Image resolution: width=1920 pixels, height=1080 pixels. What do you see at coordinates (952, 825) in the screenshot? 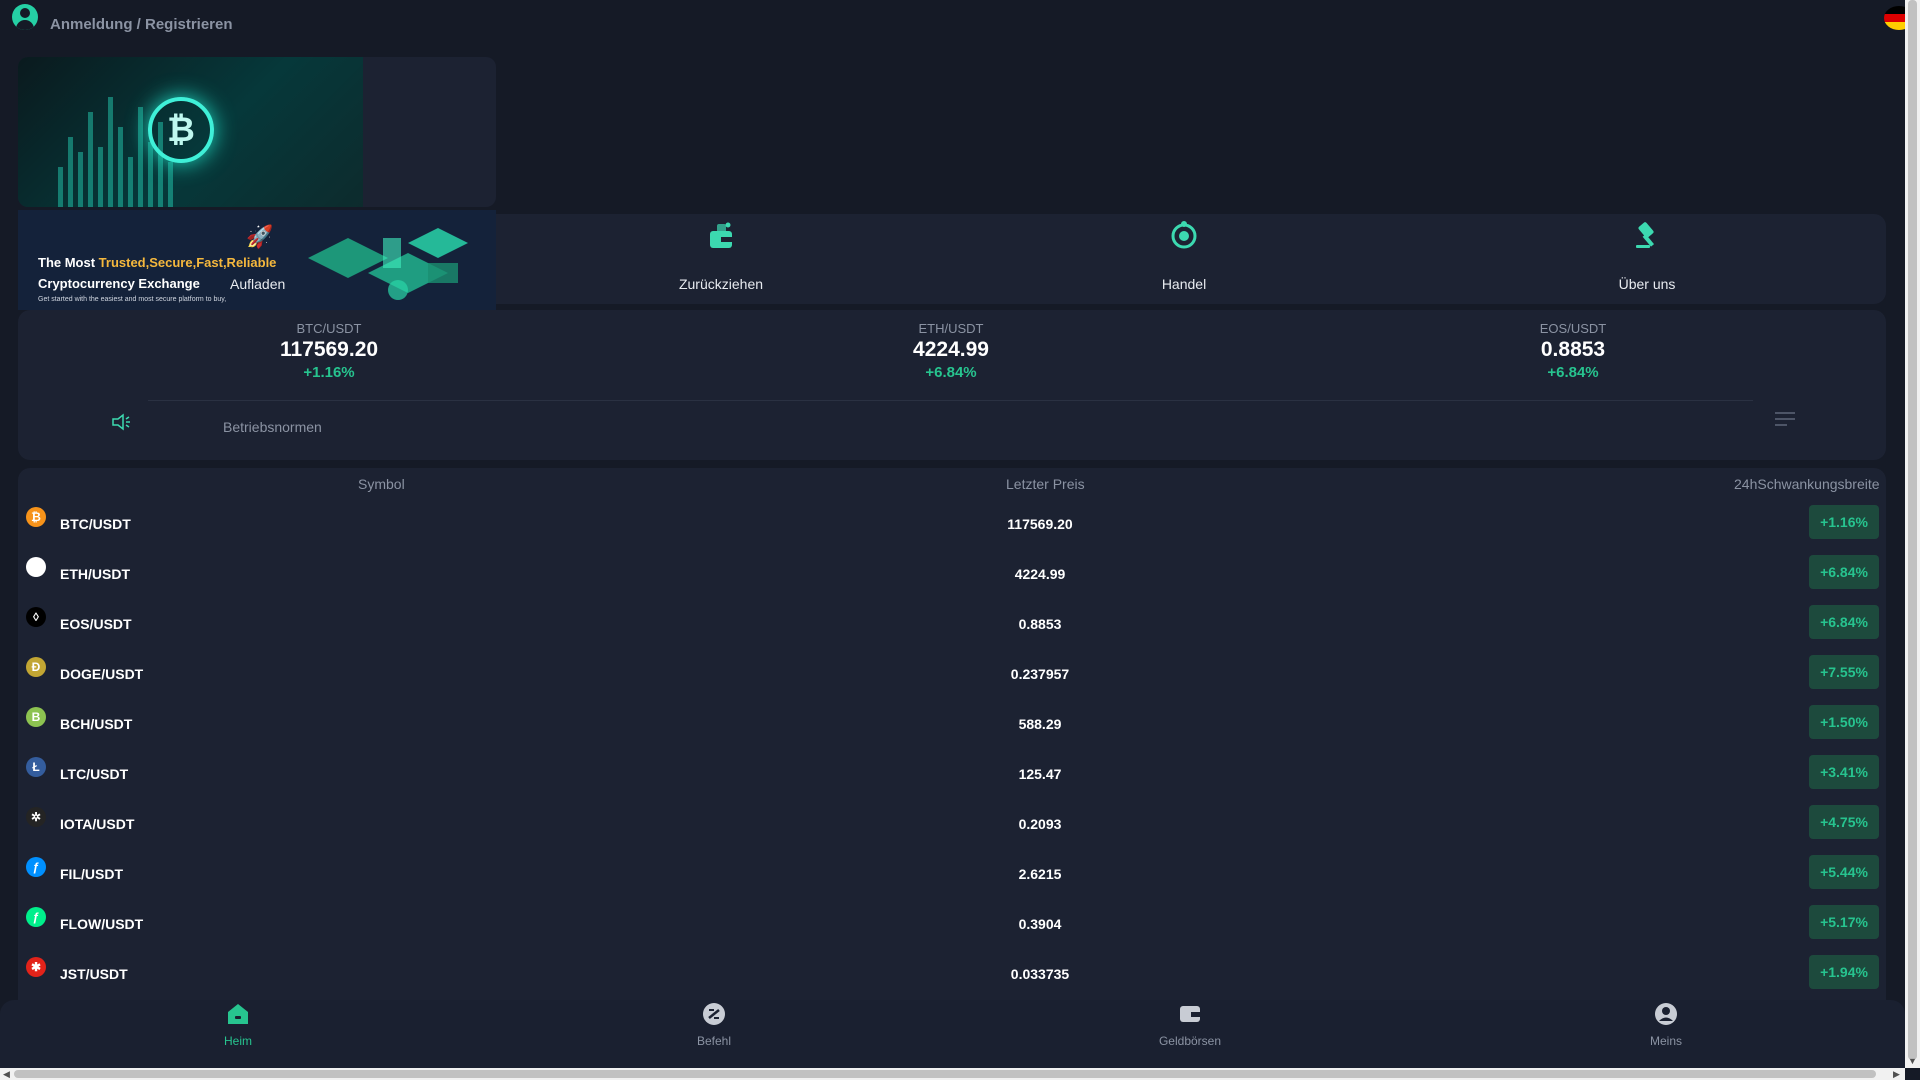
I see `table-row: ✲ IOTA/USDT 0.2093 +4.75%` at bounding box center [952, 825].